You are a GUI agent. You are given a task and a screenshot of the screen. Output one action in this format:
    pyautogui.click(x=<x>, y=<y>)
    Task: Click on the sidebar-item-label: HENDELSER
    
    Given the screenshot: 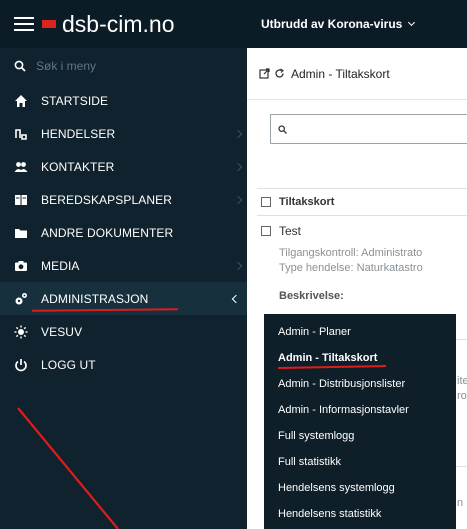 What is the action you would take?
    pyautogui.click(x=78, y=133)
    